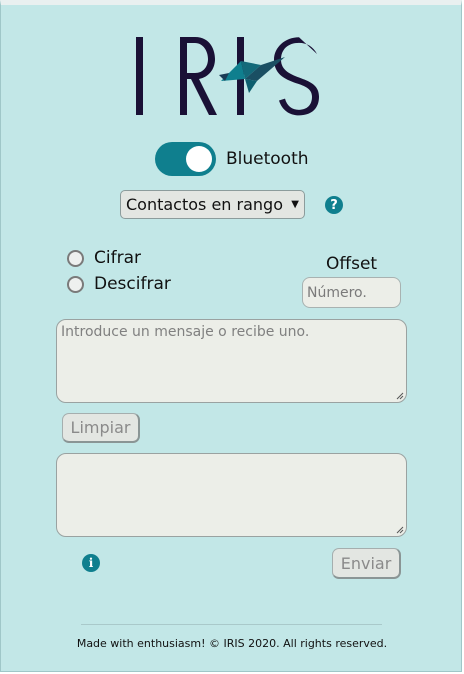  What do you see at coordinates (295, 204) in the screenshot?
I see `chevron-down-icon: ▼` at bounding box center [295, 204].